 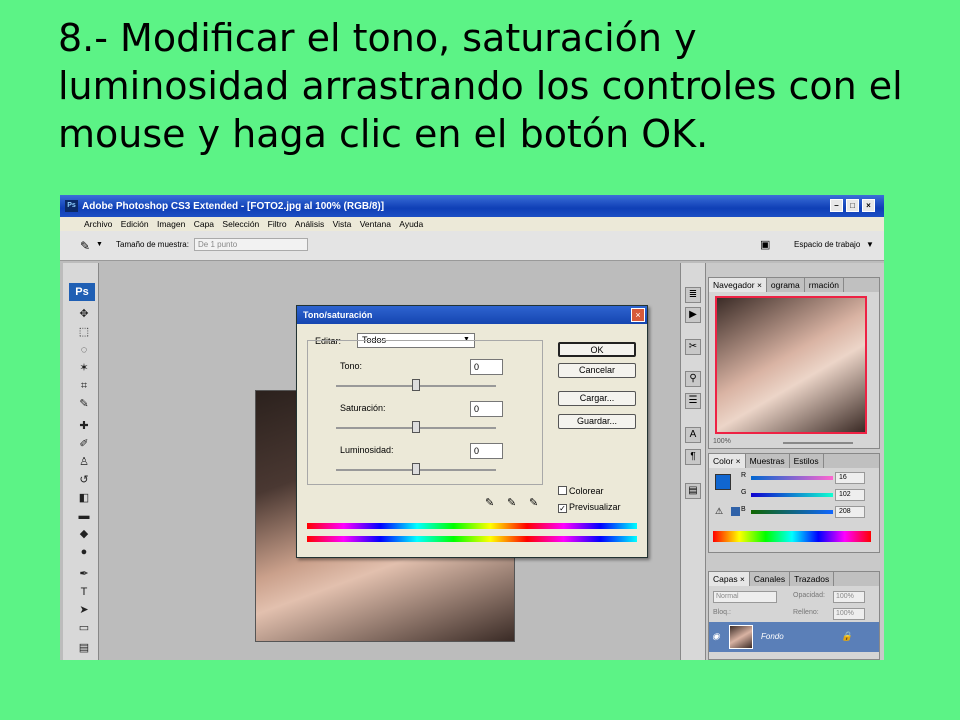 I want to click on navigator-zoom-value: 100%, so click(x=722, y=441).